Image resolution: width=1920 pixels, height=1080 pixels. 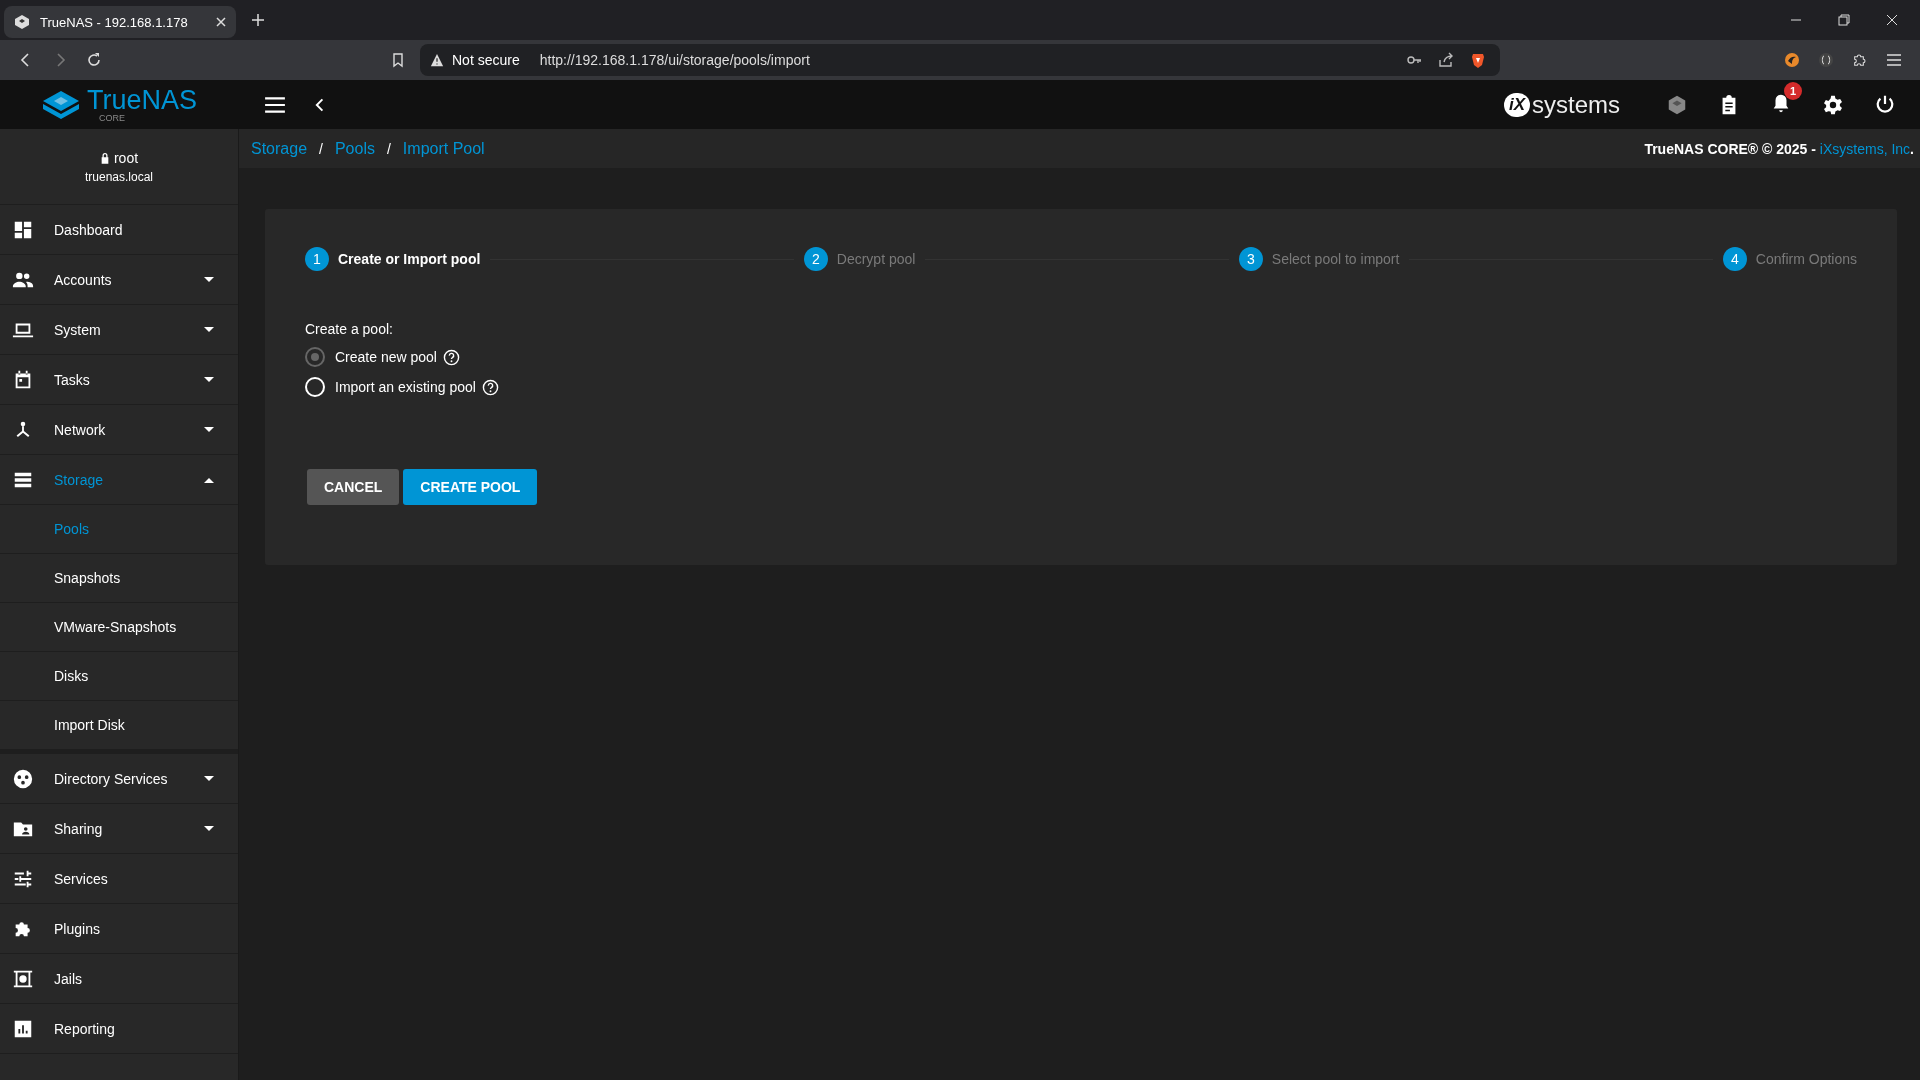 I want to click on sidebar-item: Directory Services, so click(x=119, y=779).